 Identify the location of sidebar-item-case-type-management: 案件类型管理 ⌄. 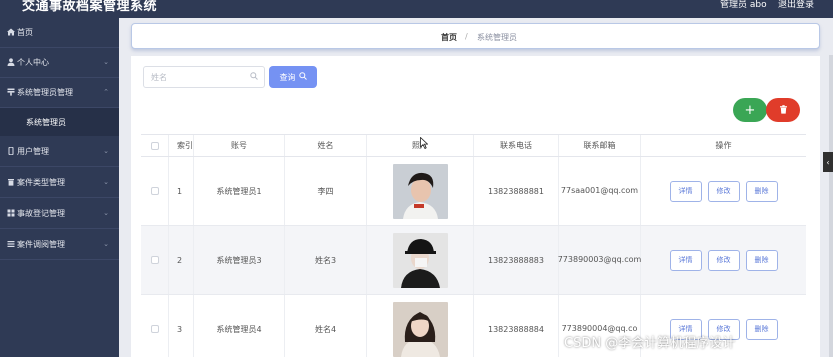
(59, 183).